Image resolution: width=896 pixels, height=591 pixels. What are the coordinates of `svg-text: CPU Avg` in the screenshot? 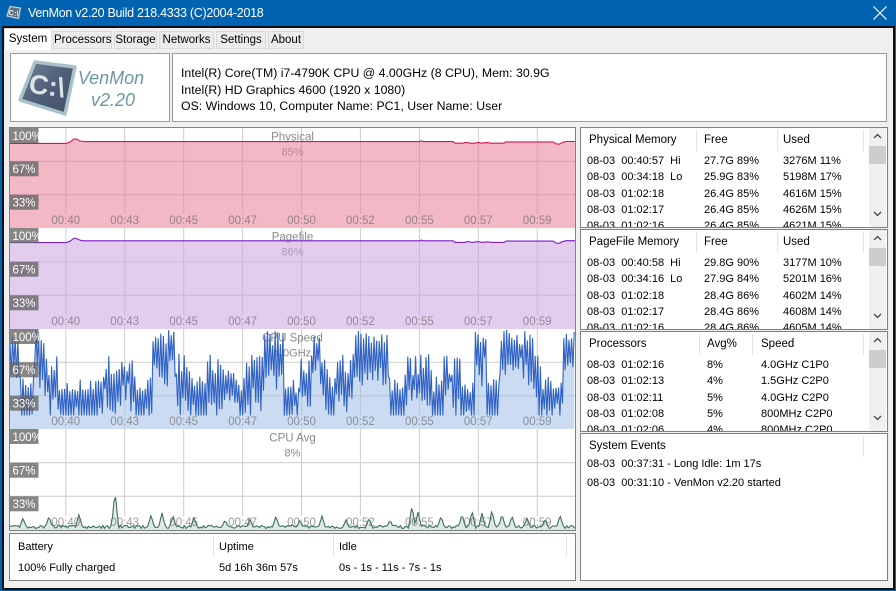 It's located at (292, 439).